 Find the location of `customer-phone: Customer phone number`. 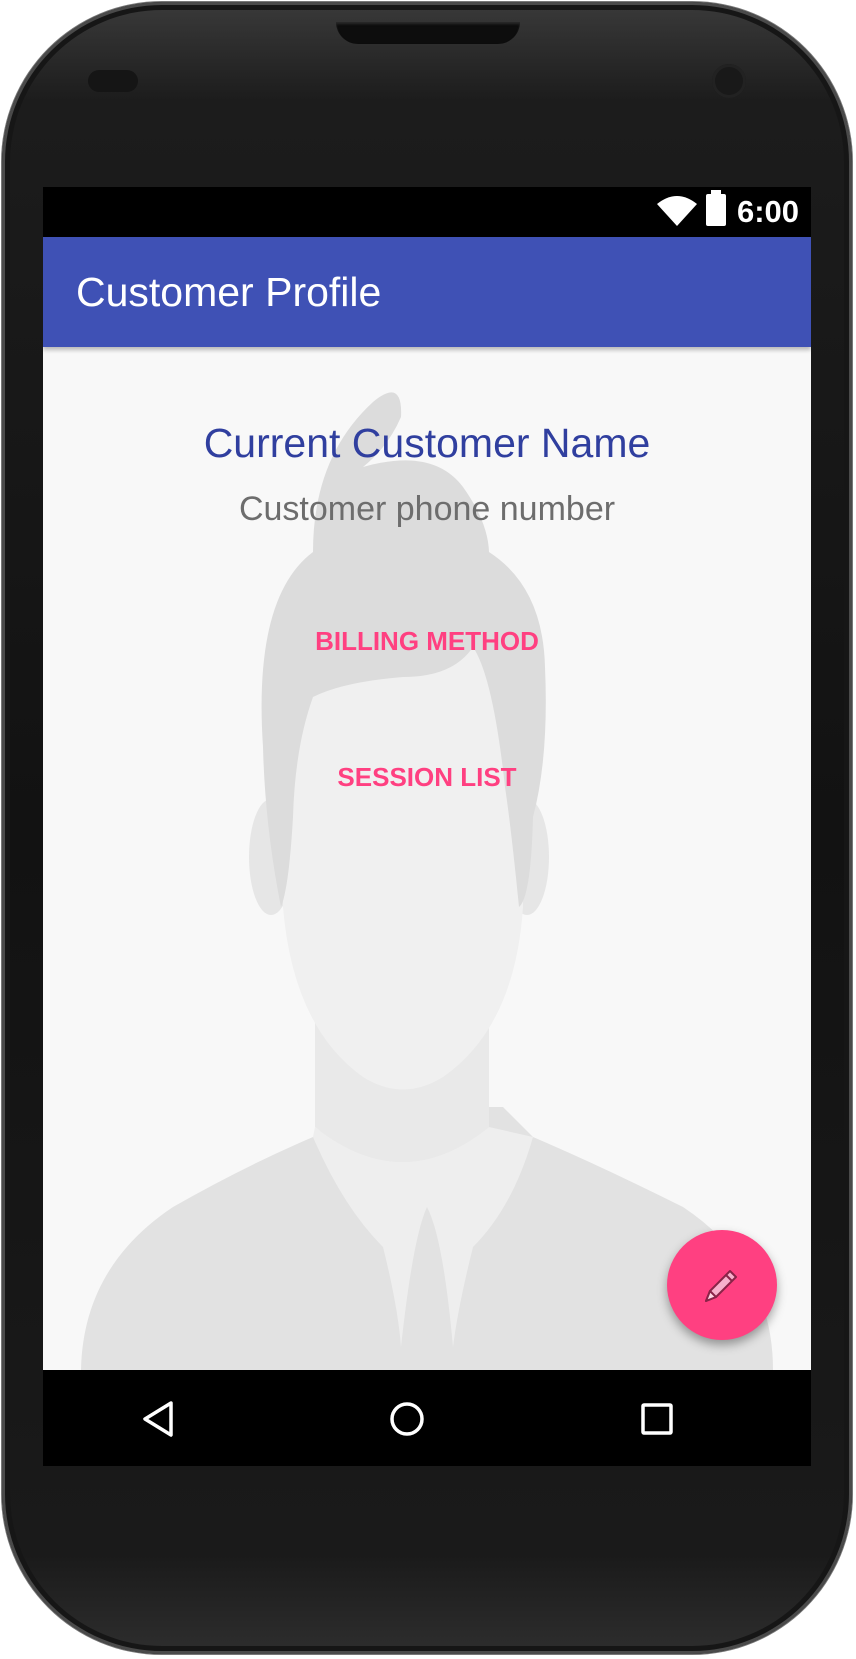

customer-phone: Customer phone number is located at coordinates (427, 509).